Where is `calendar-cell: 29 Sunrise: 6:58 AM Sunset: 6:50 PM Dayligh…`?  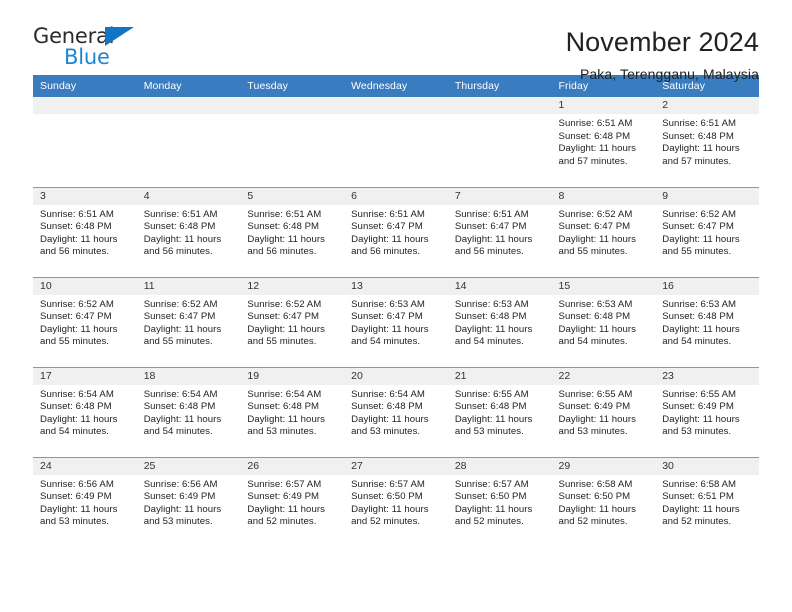 calendar-cell: 29 Sunrise: 6:58 AM Sunset: 6:50 PM Dayligh… is located at coordinates (603, 502).